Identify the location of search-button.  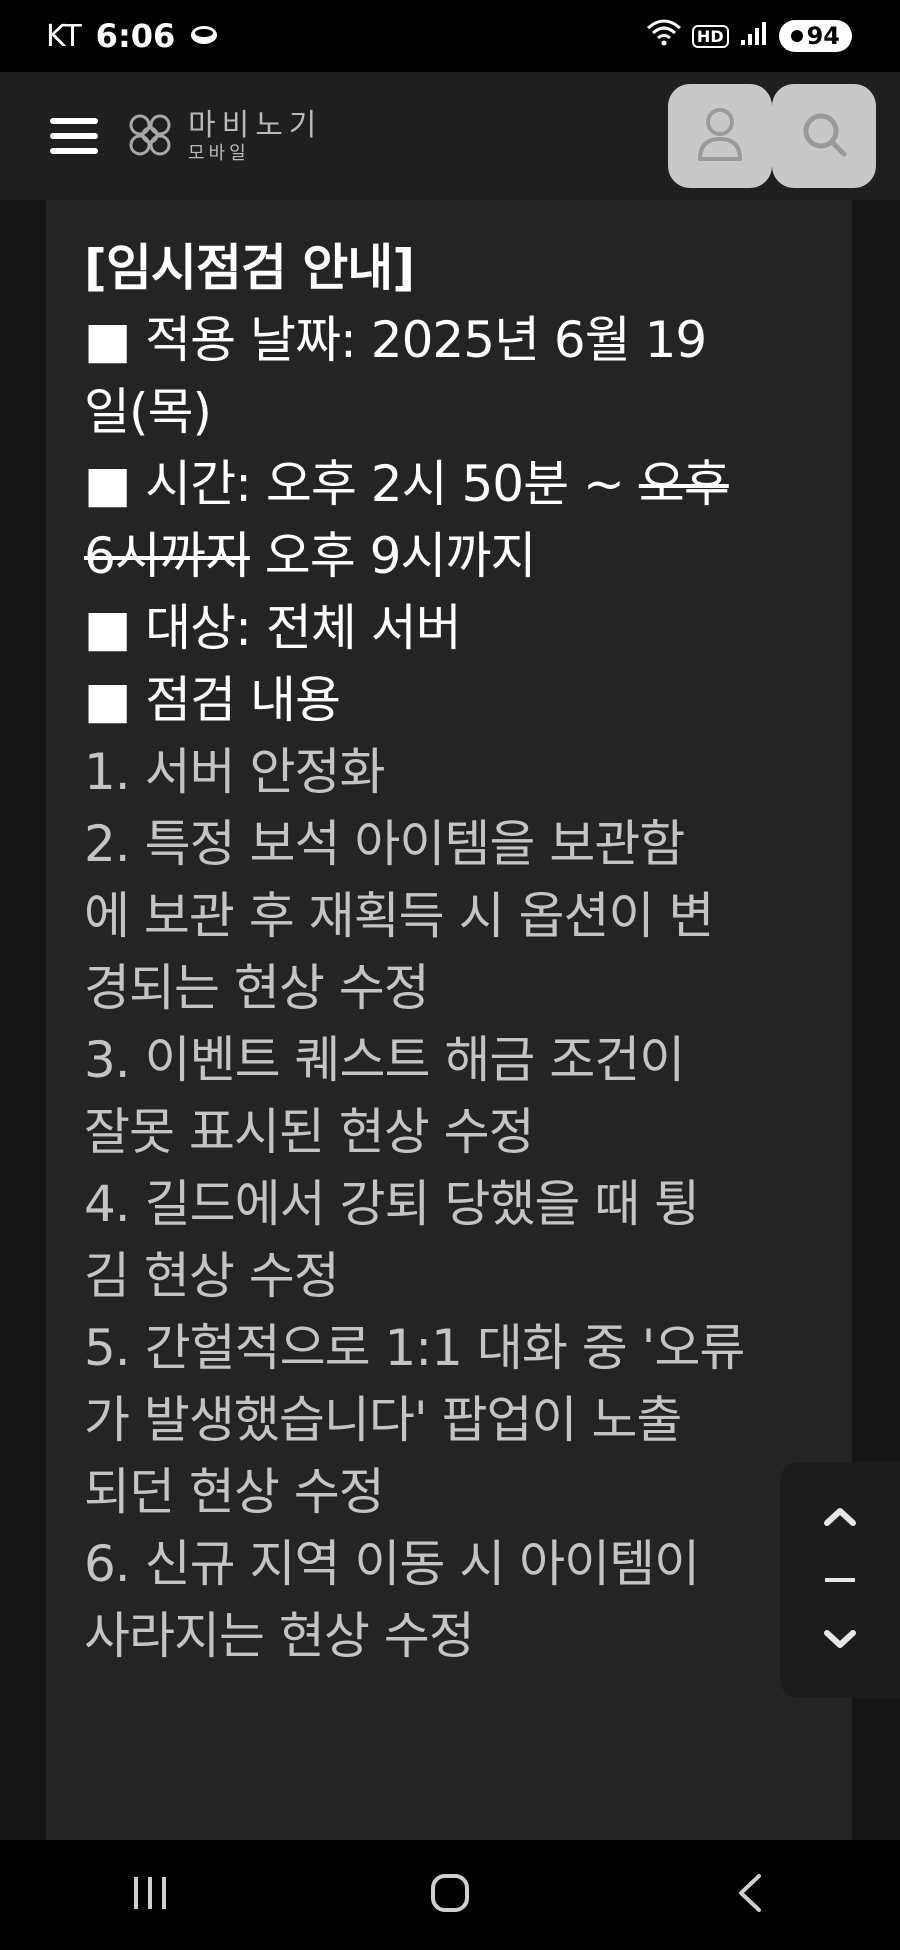
(824, 136).